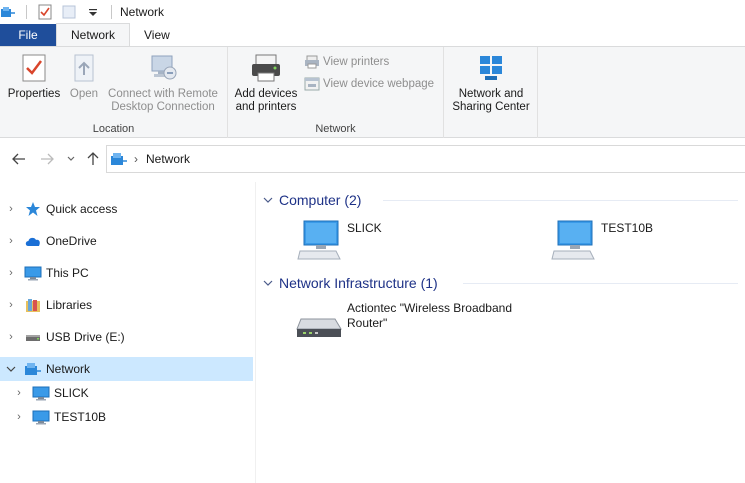 The height and width of the screenshot is (483, 745). What do you see at coordinates (82, 209) in the screenshot?
I see `nav-label: Quick access` at bounding box center [82, 209].